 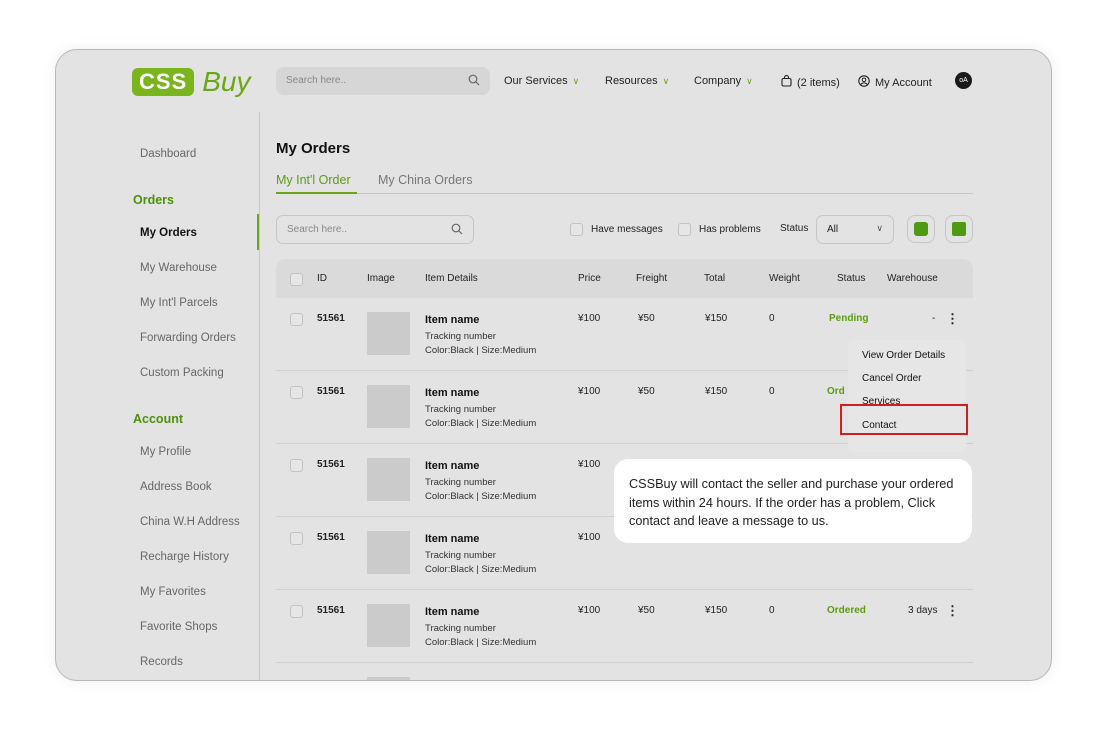 I want to click on truck-icon, so click(x=959, y=229).